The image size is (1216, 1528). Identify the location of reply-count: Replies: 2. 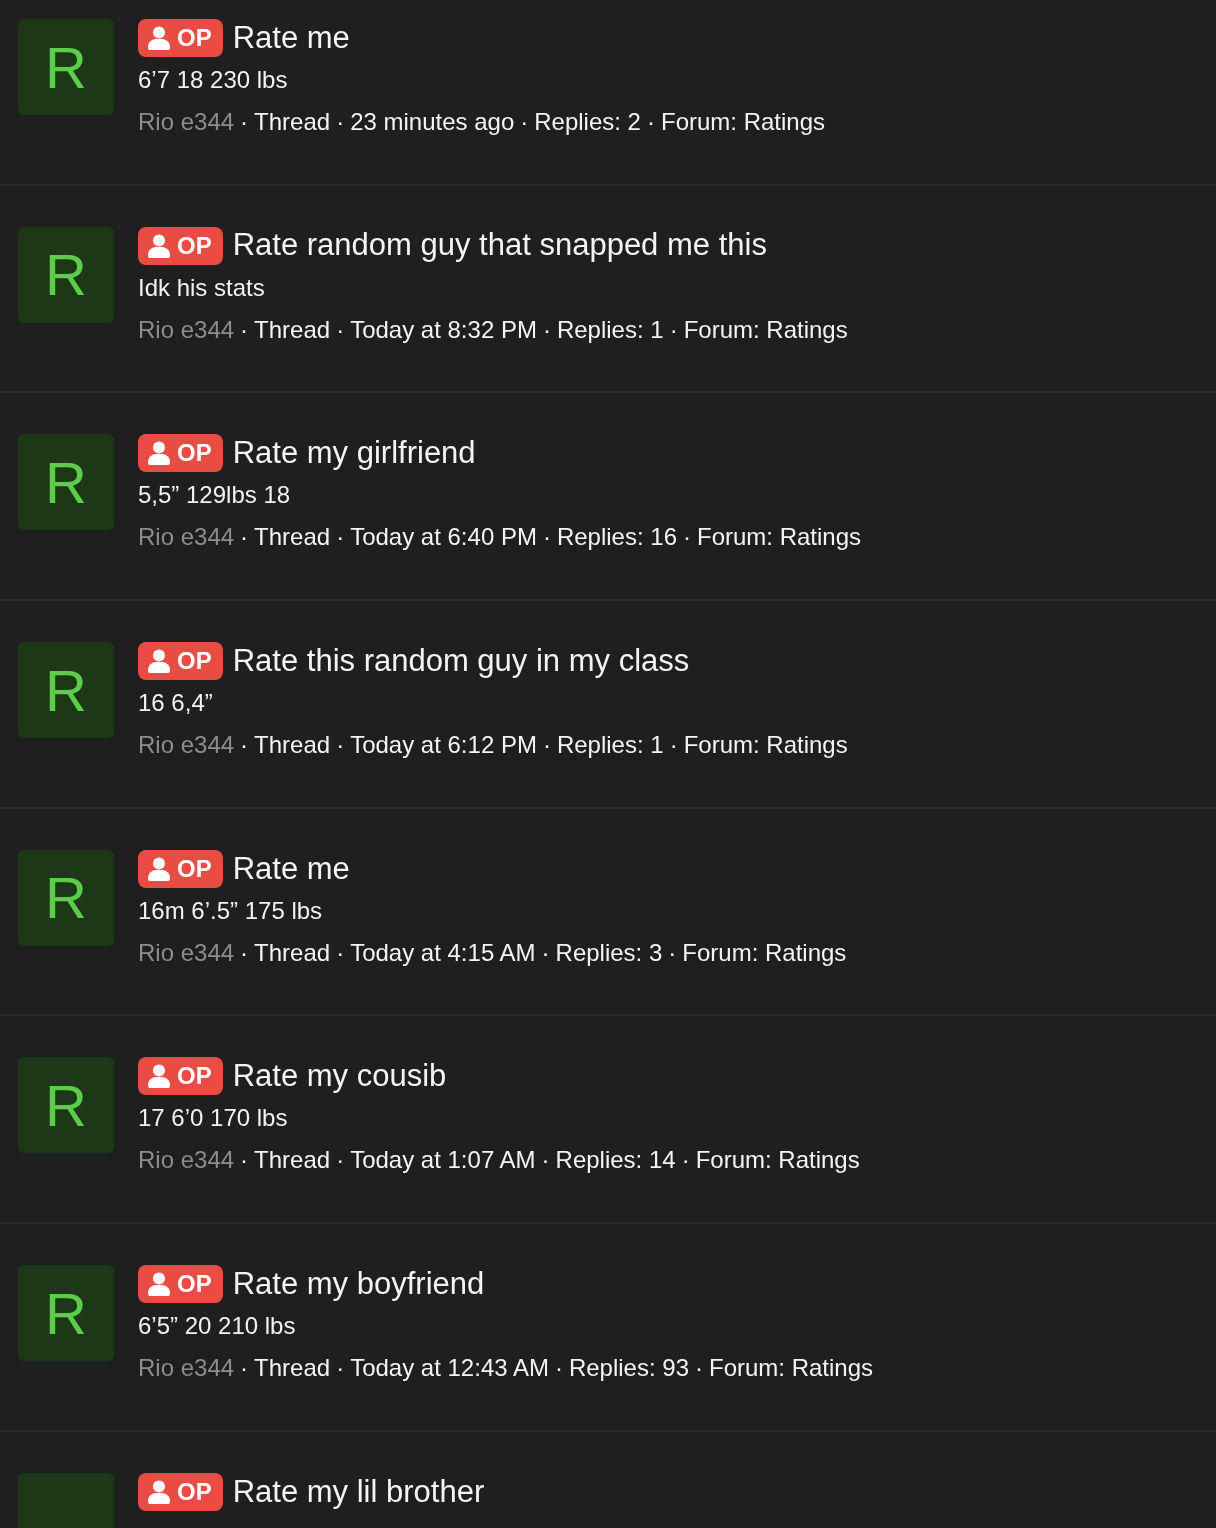
(587, 122).